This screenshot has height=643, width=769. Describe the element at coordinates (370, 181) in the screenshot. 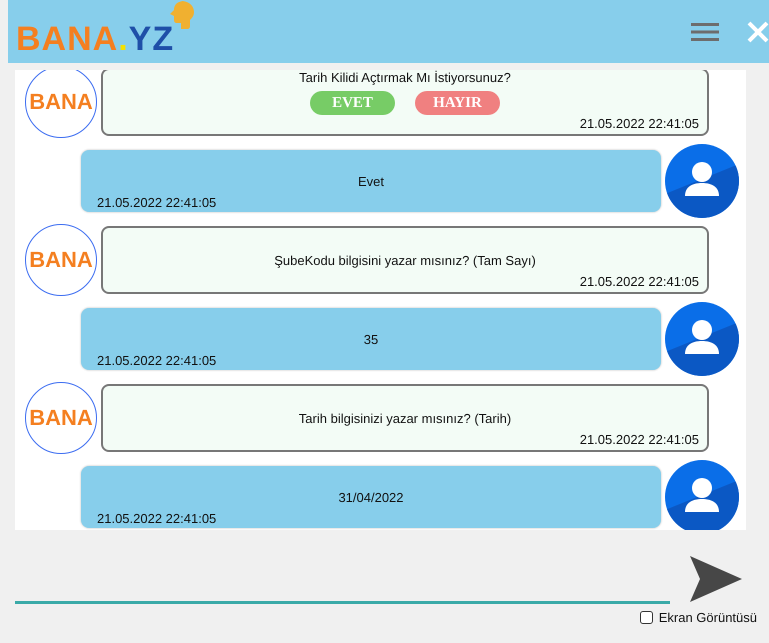

I see `message-text: Evet` at that location.